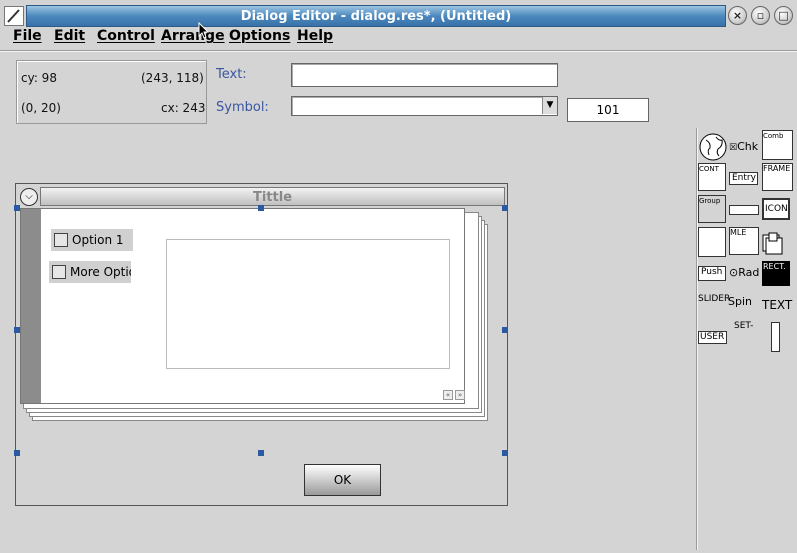 Image resolution: width=797 pixels, height=553 pixels. Describe the element at coordinates (774, 266) in the screenshot. I see `palette-rect-label: RECT.` at that location.